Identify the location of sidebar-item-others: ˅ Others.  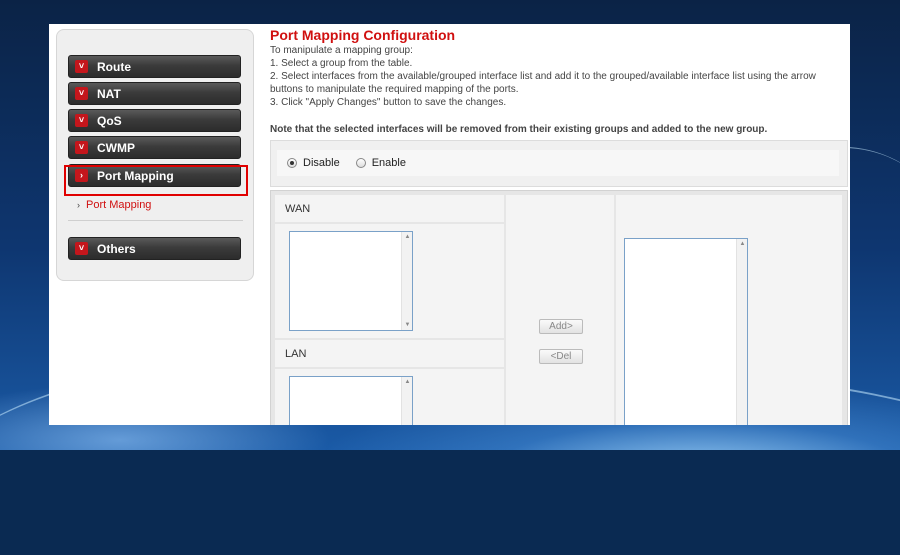
(154, 248).